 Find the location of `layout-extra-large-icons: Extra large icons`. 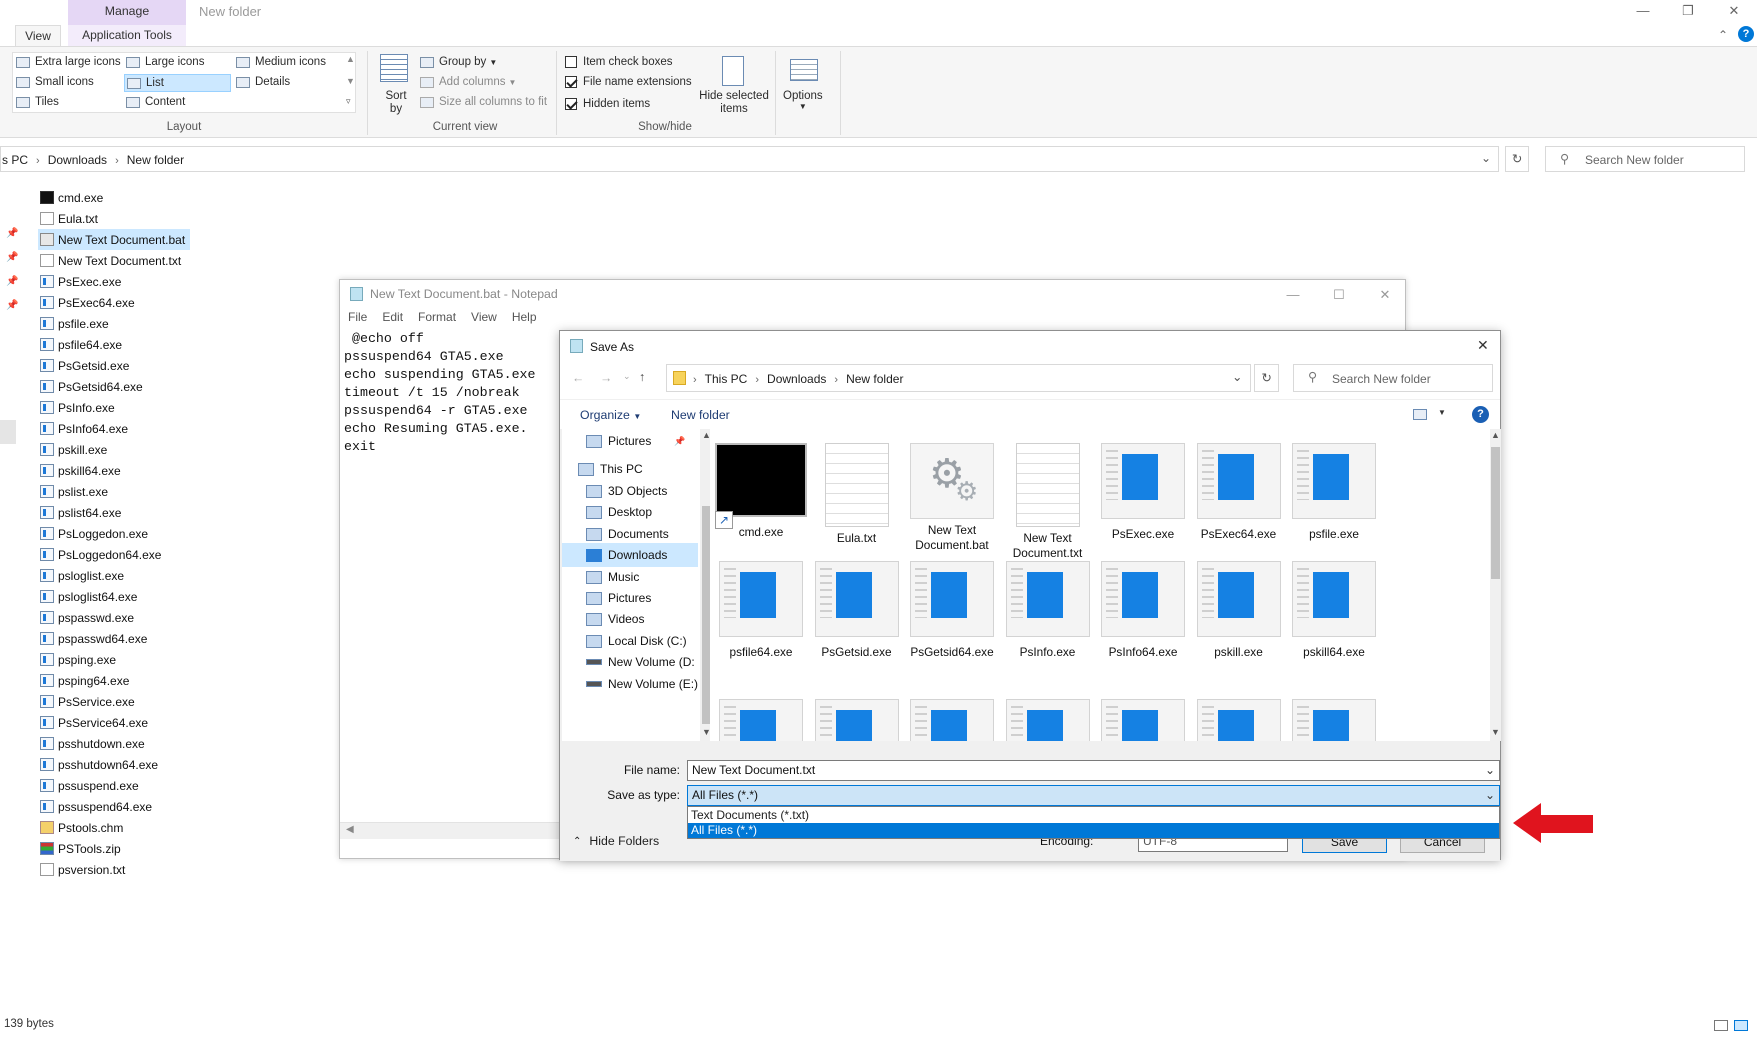

layout-extra-large-icons: Extra large icons is located at coordinates (68, 62).